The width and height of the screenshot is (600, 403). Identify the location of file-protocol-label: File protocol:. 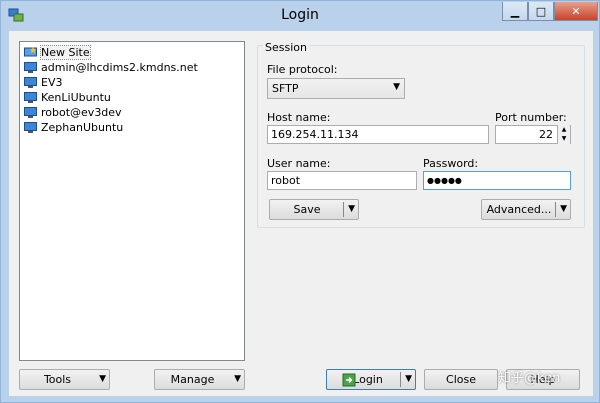
(302, 69).